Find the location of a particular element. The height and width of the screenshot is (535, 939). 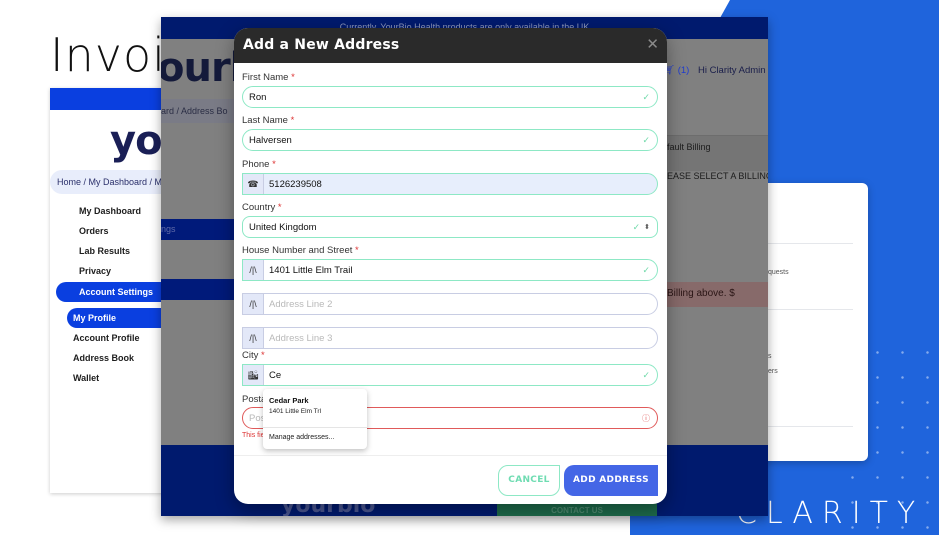

last-name-label: Last Name * is located at coordinates (268, 120).